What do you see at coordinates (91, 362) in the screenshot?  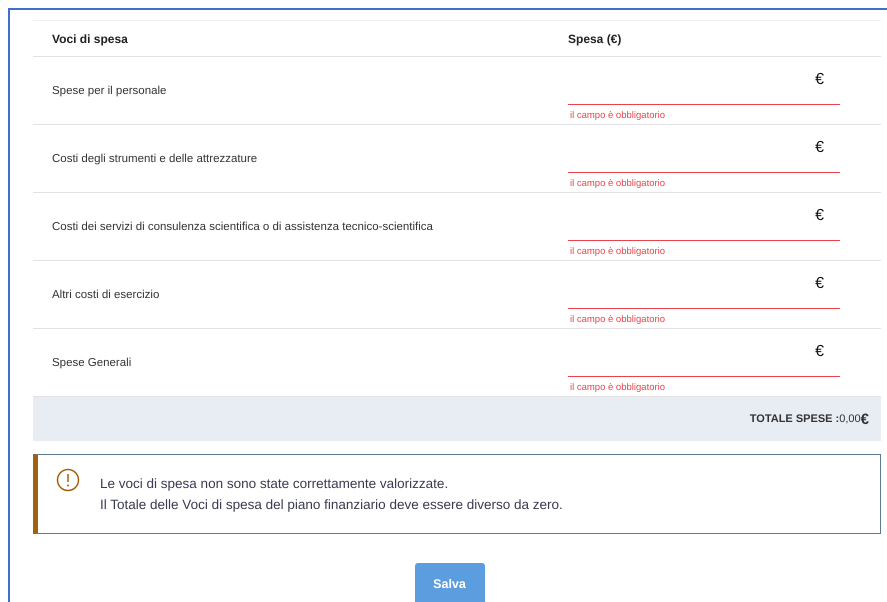 I see `expense-label: Spese Generali` at bounding box center [91, 362].